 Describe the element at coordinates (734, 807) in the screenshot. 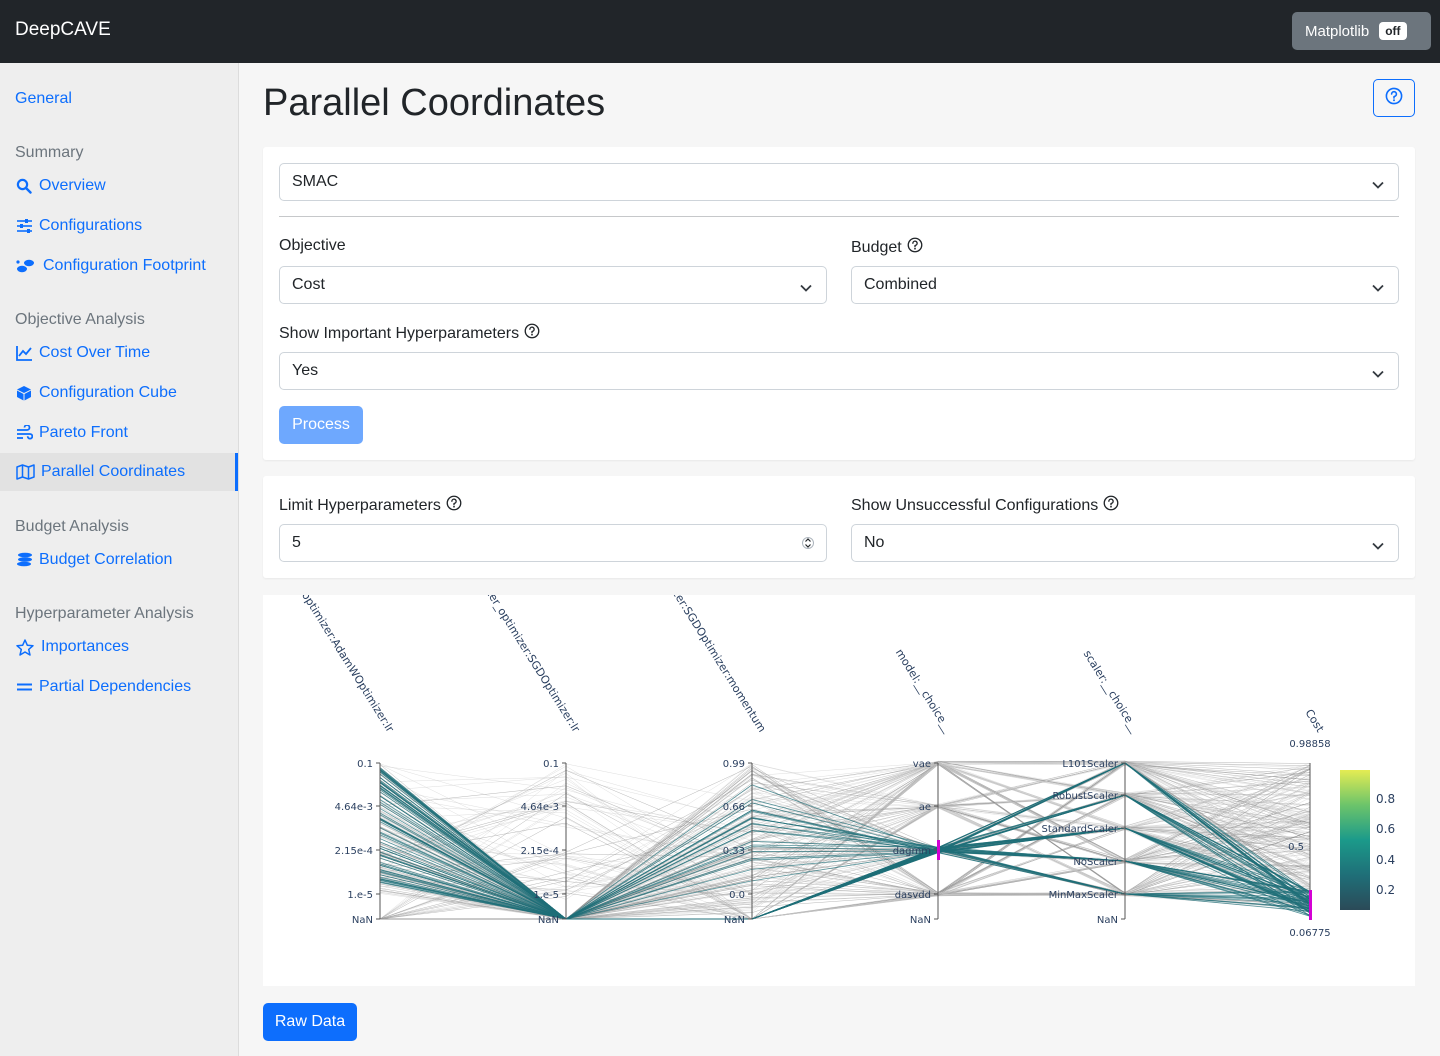

I see `tick-label: 0.66` at that location.